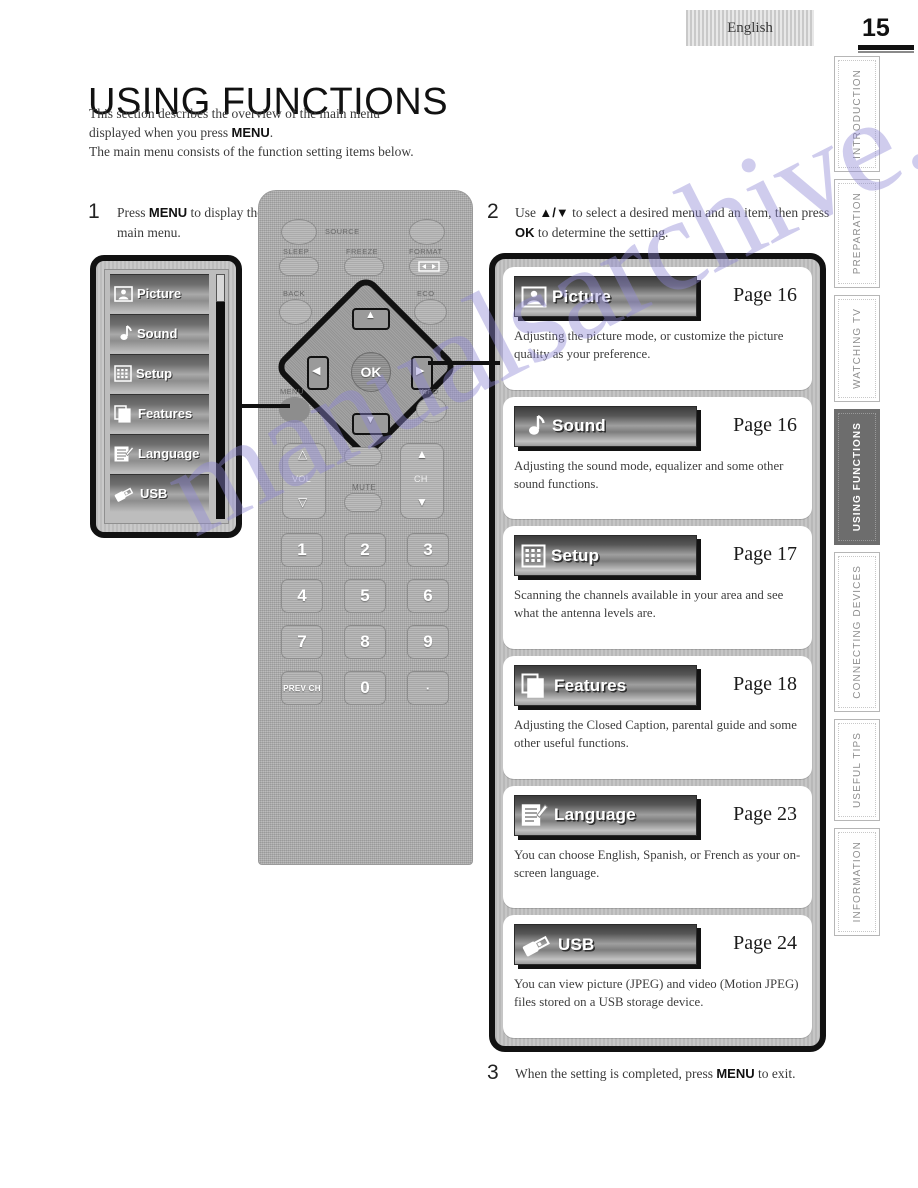 The width and height of the screenshot is (918, 1188). Describe the element at coordinates (294, 293) in the screenshot. I see `back-label: BACK` at that location.